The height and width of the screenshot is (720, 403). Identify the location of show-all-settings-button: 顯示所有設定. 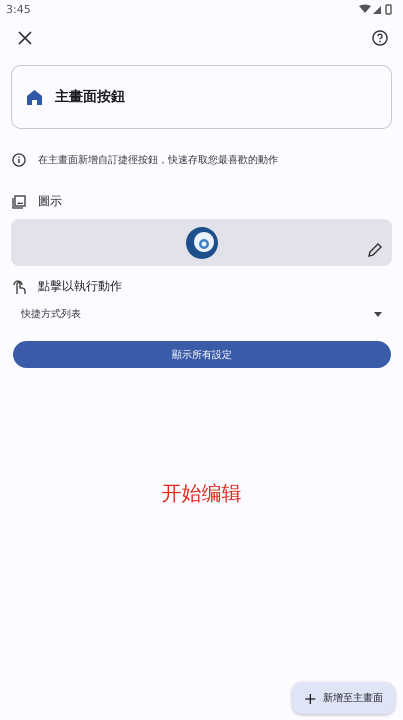
(202, 354).